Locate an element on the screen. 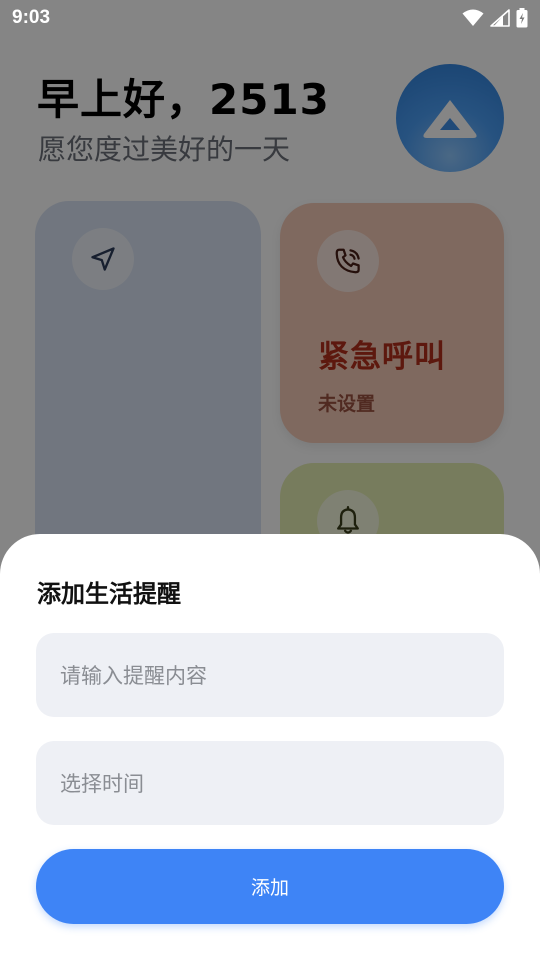  signal-icon is located at coordinates (500, 18).